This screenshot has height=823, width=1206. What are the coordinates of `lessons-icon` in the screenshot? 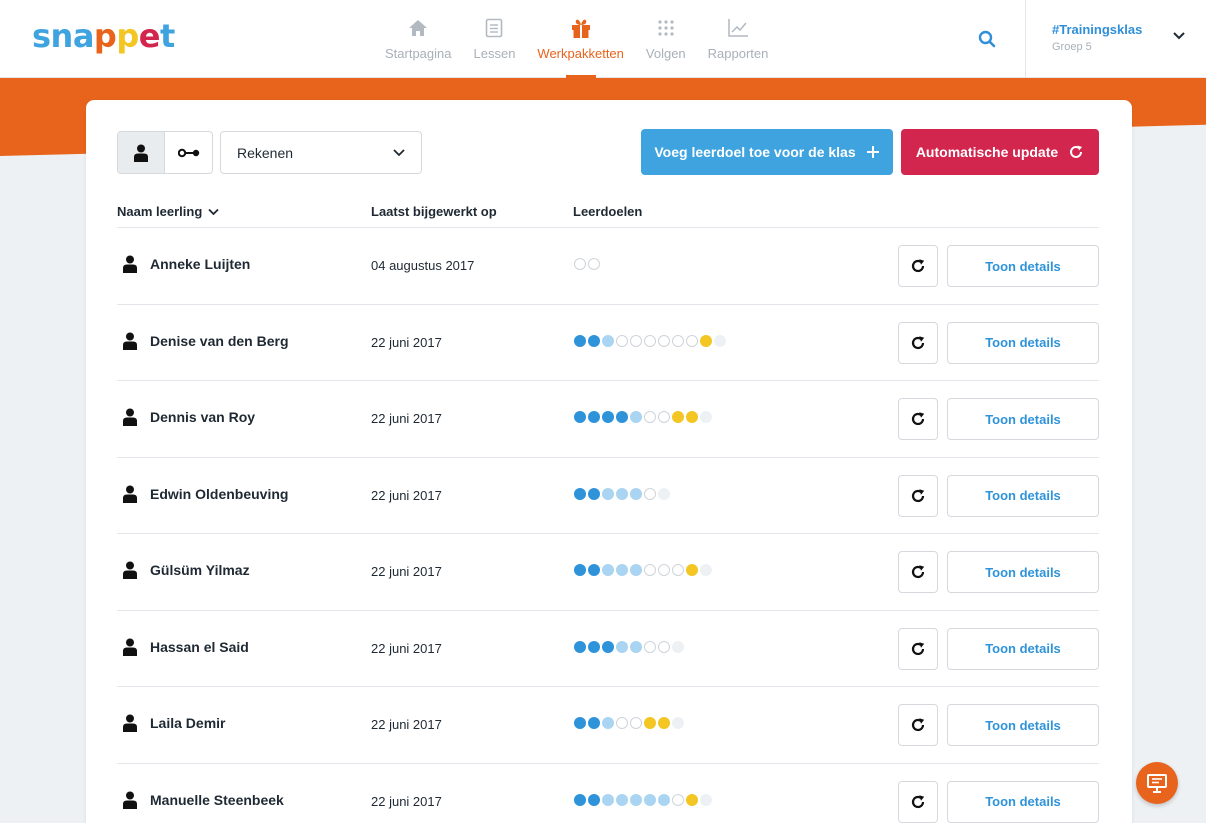 It's located at (494, 28).